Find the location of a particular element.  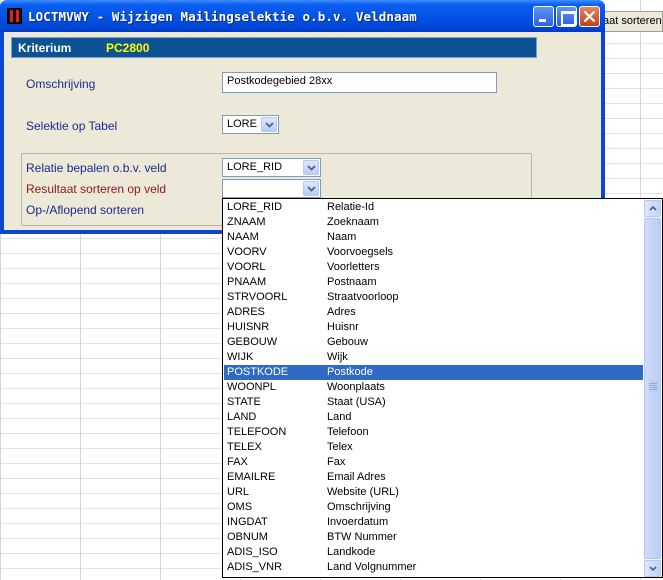

dropdown-item: LORE_RID Relatie-Id is located at coordinates (433, 207).